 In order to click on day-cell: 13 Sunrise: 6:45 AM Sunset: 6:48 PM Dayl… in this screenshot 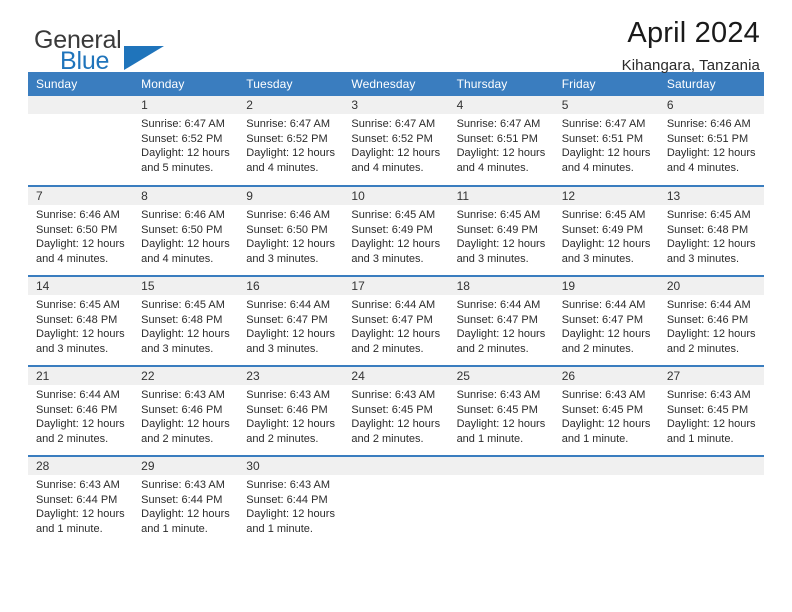, I will do `click(711, 231)`.